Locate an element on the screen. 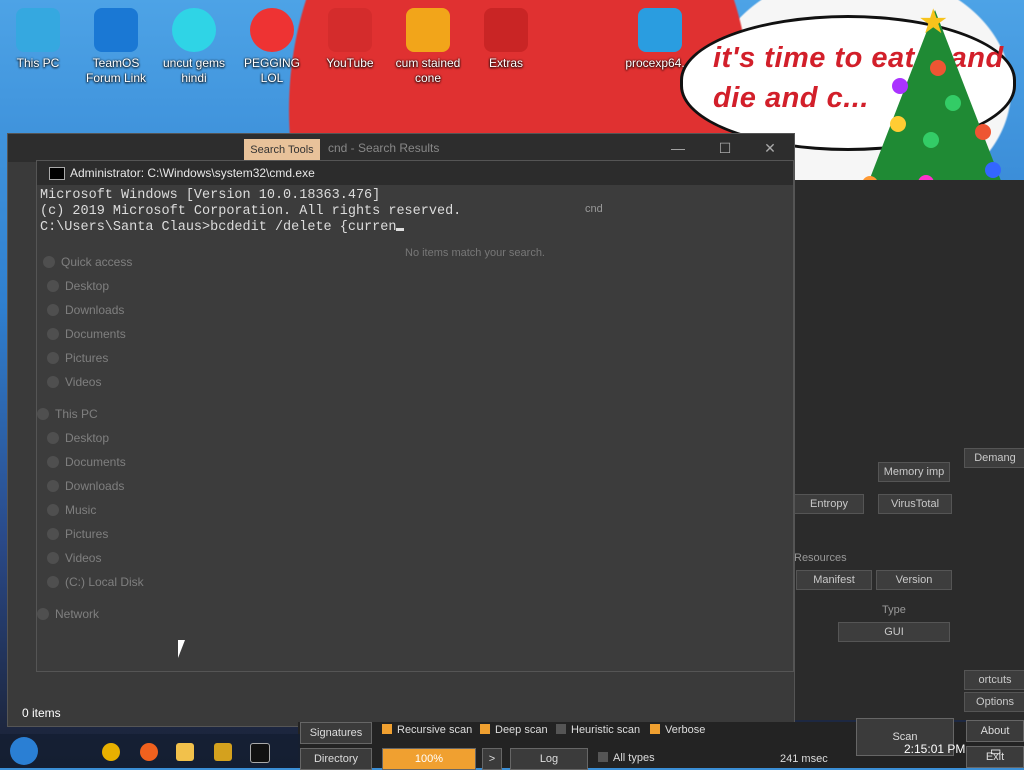 Image resolution: width=1024 pixels, height=770 pixels. chrome-icon is located at coordinates (111, 752).